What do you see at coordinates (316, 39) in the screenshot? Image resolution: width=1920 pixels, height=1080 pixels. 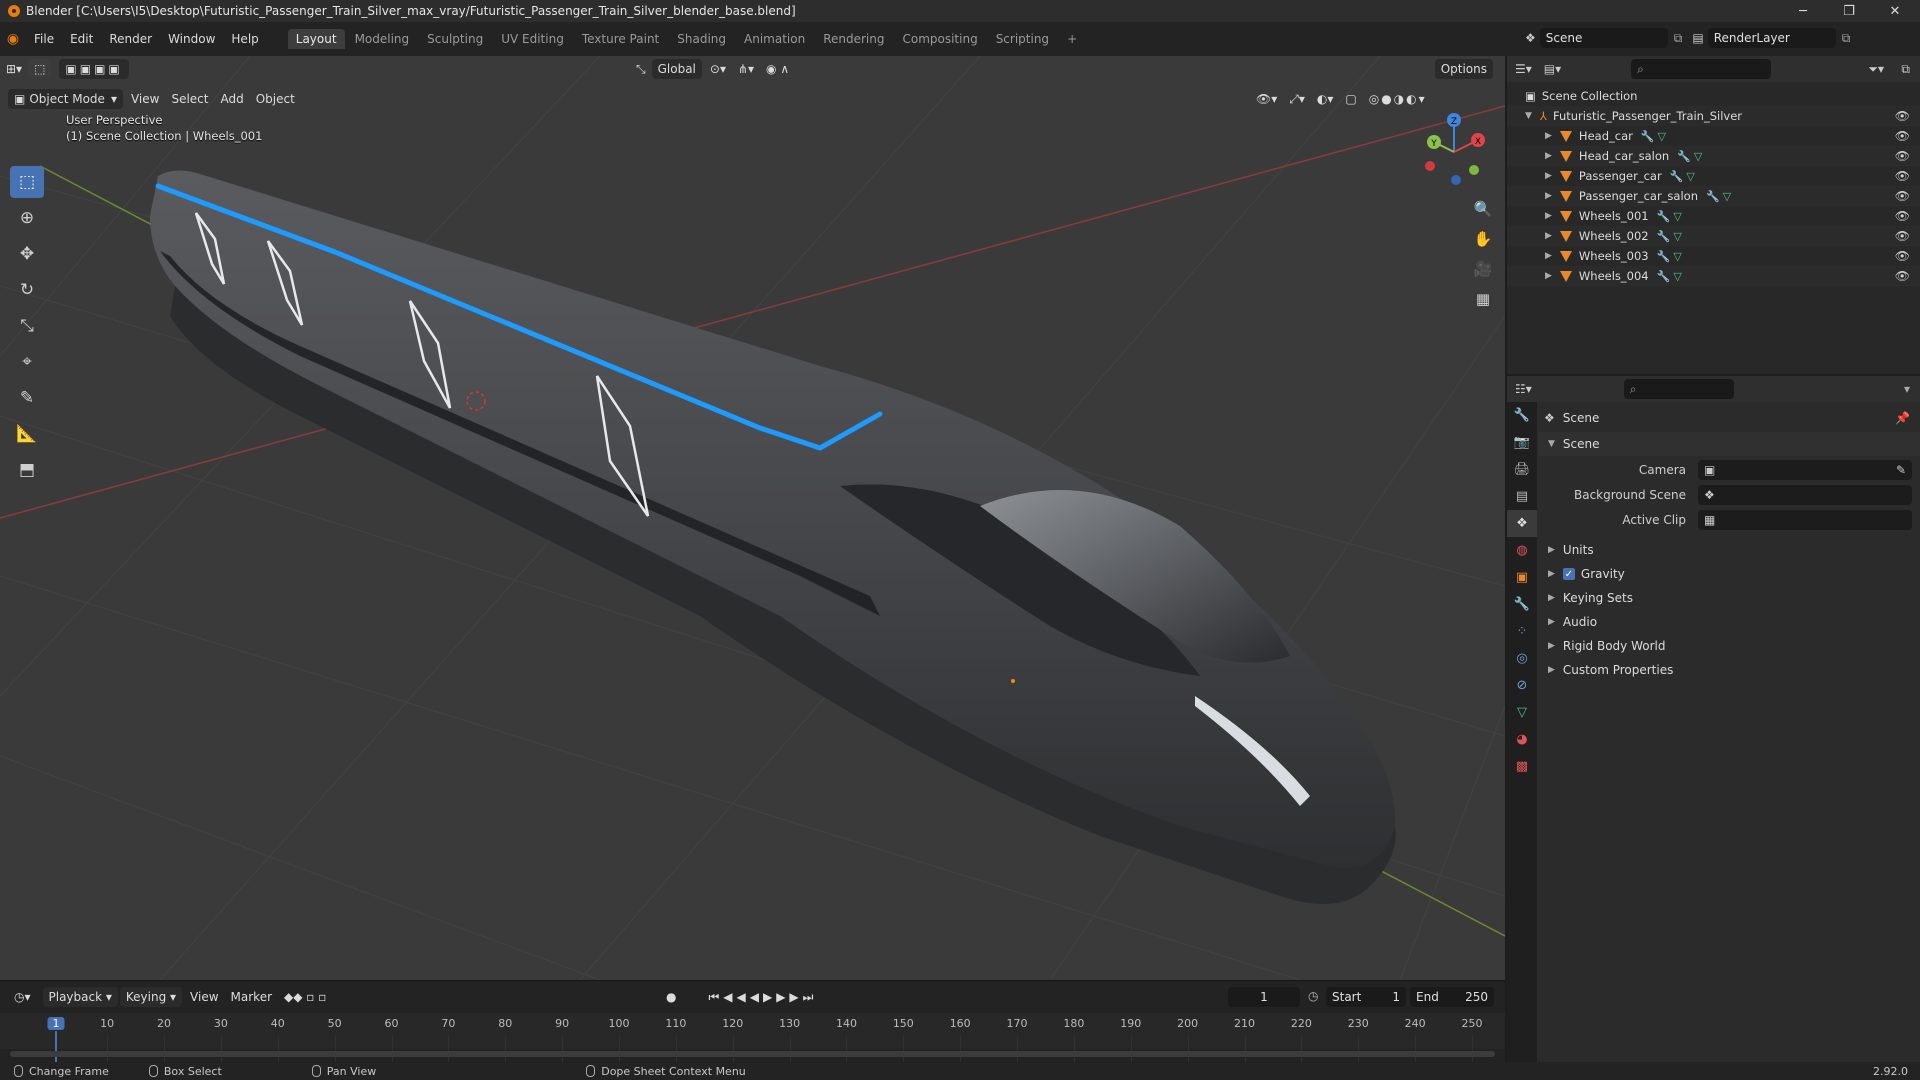 I see `tab-layout: Layout` at bounding box center [316, 39].